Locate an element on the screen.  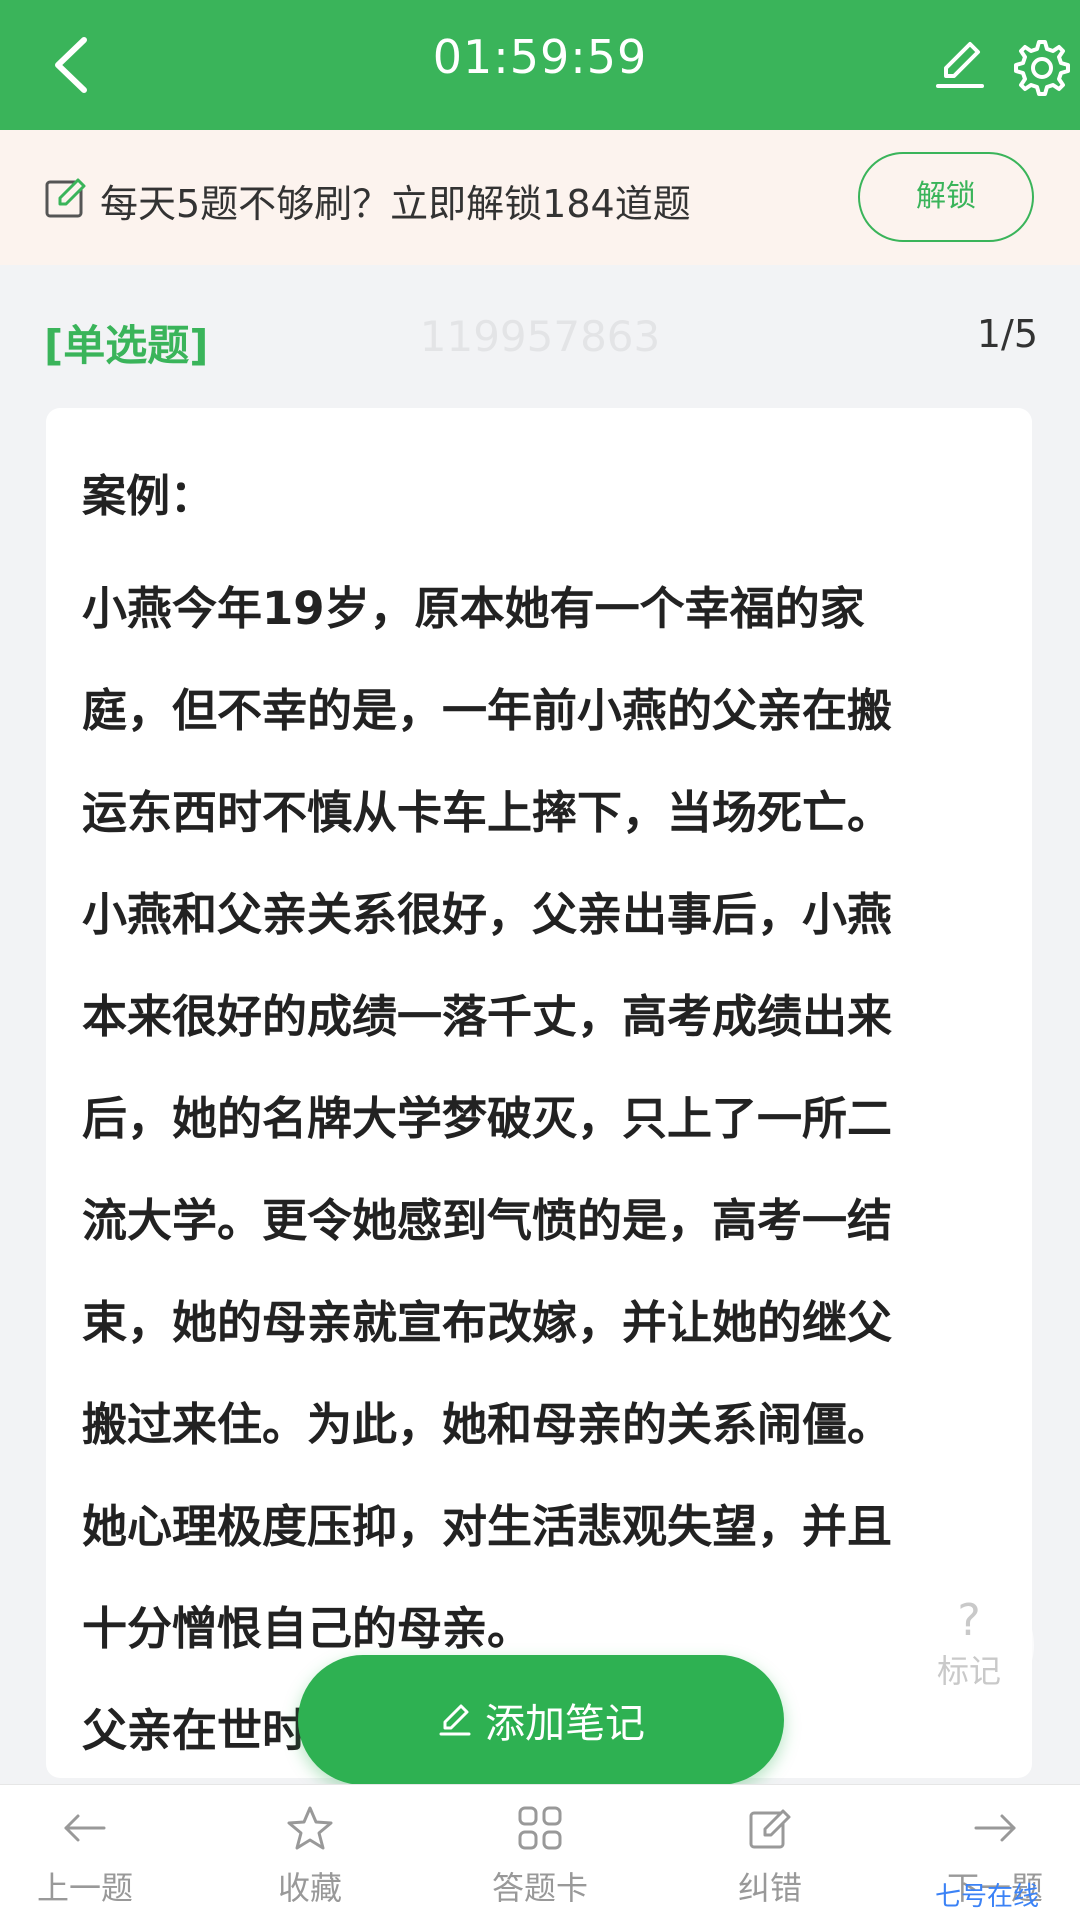
edit-pen-icon is located at coordinates (960, 64).